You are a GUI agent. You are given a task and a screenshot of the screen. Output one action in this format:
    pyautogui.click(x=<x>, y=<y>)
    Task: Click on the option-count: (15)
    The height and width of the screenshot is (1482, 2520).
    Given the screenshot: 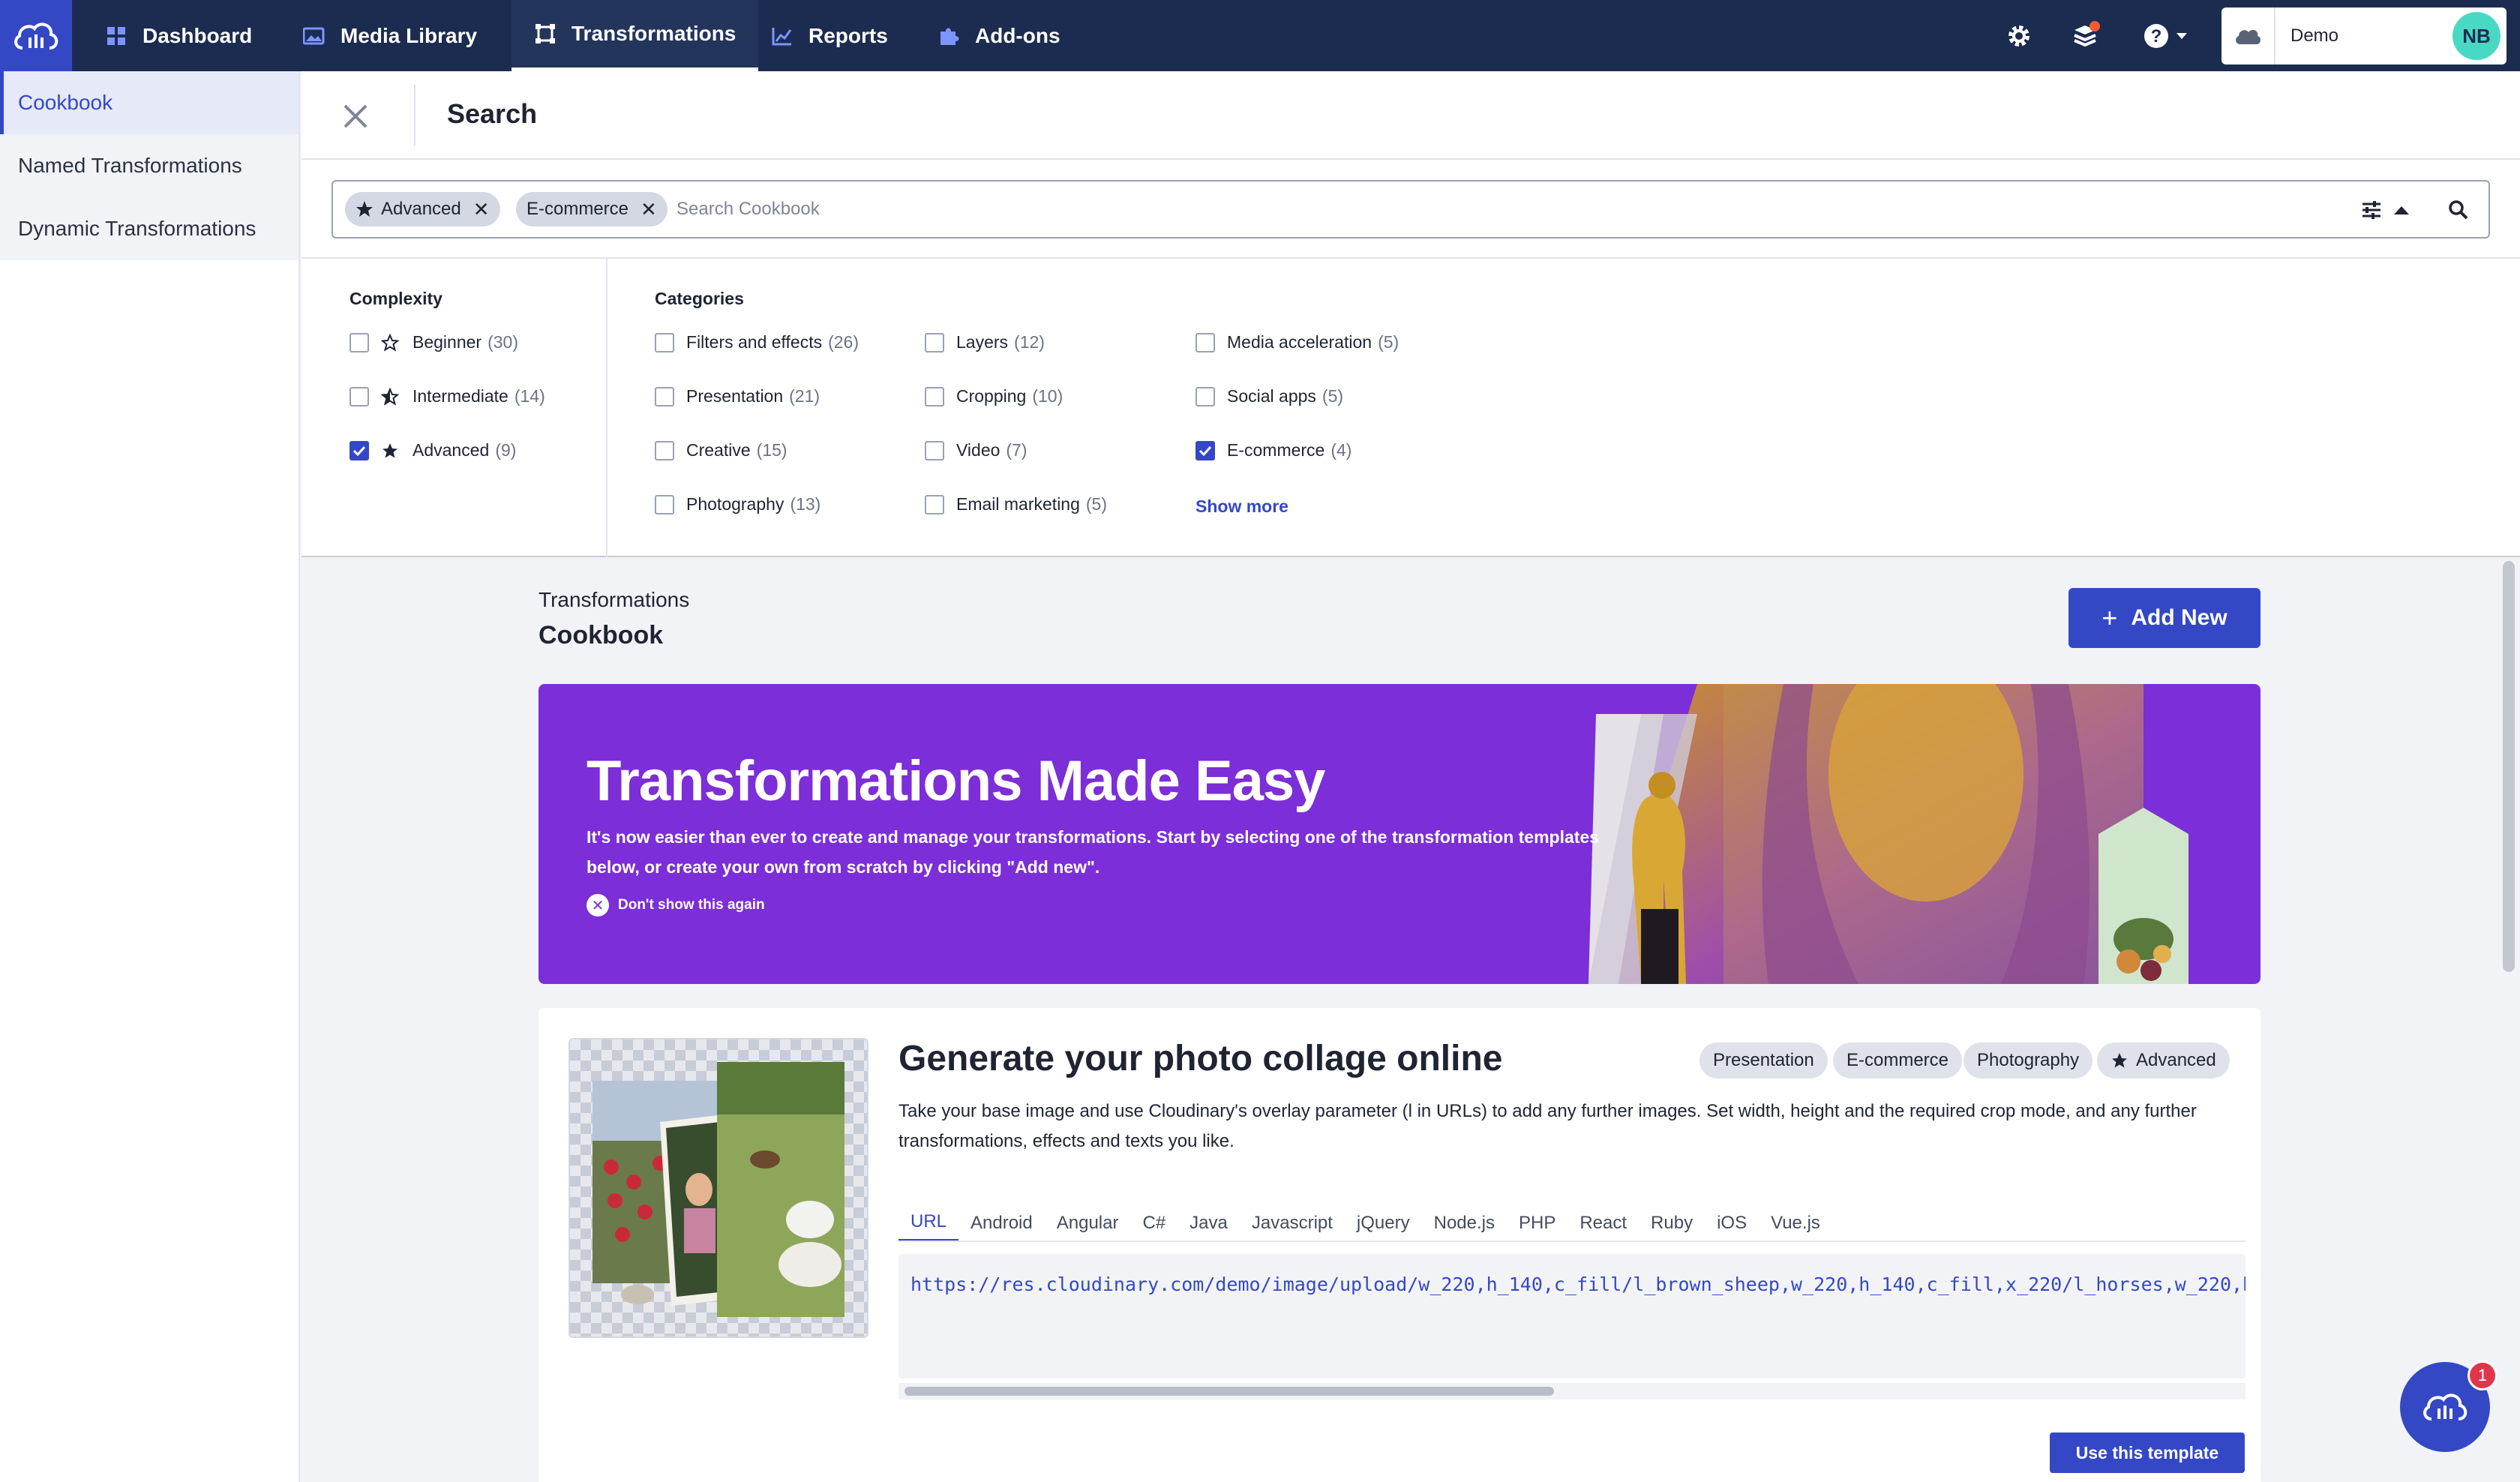 What is the action you would take?
    pyautogui.click(x=772, y=450)
    